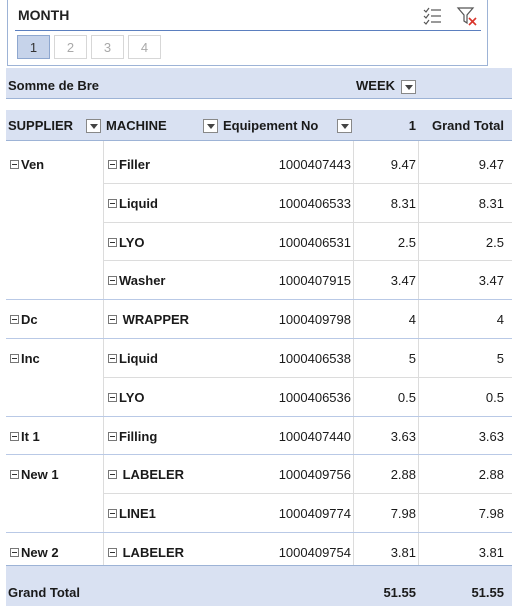  What do you see at coordinates (403, 164) in the screenshot?
I see `week-value: 9.47` at bounding box center [403, 164].